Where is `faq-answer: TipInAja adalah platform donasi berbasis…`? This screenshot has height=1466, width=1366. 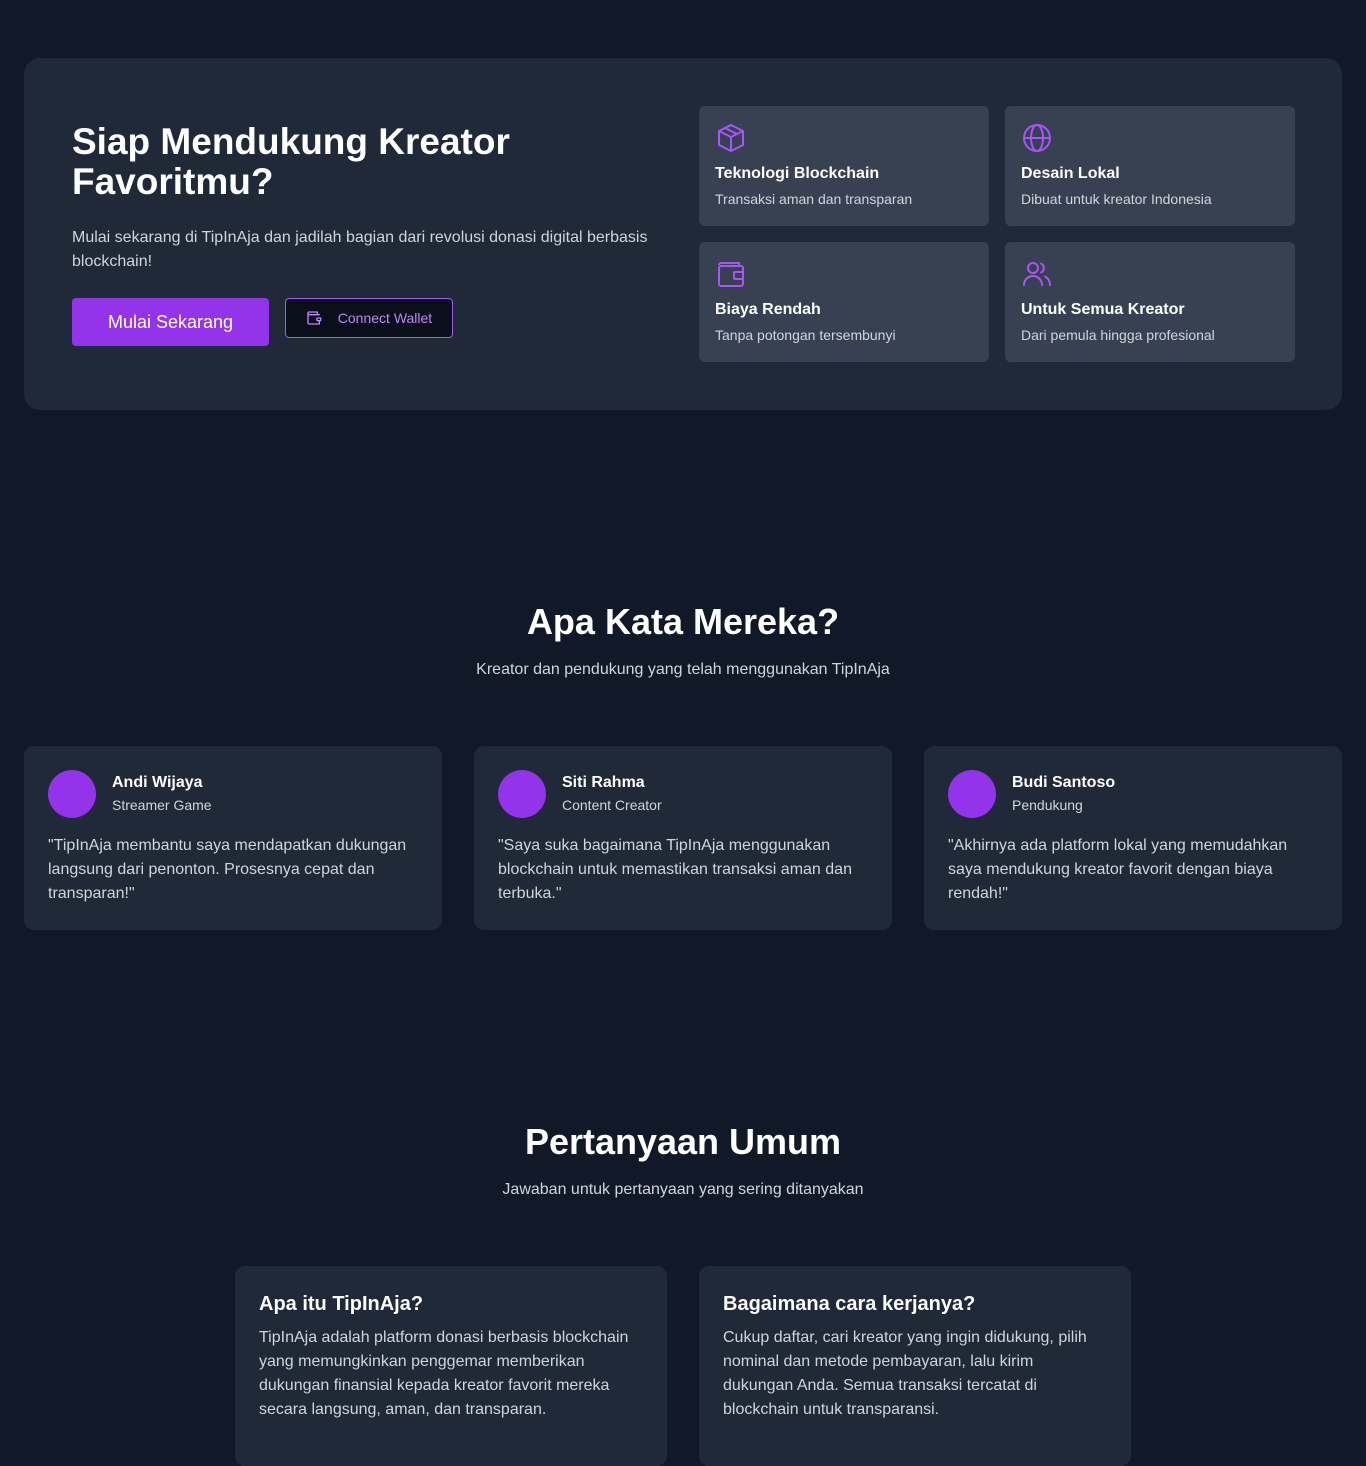 faq-answer: TipInAja adalah platform donasi berbasis… is located at coordinates (444, 1373).